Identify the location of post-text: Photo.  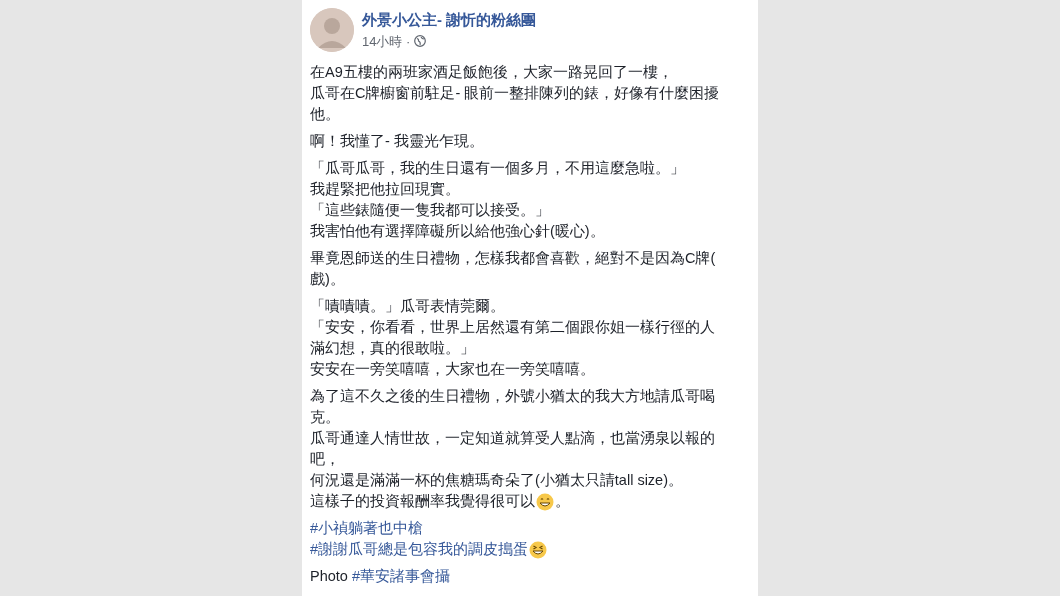
(329, 576).